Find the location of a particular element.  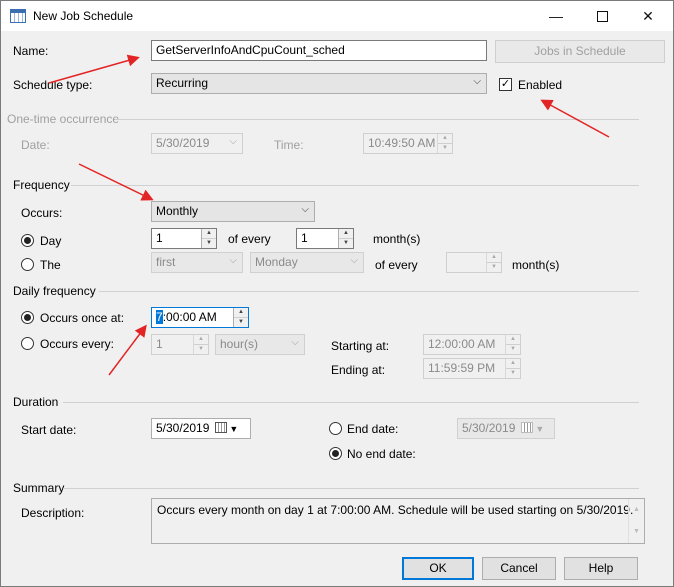

window-title: New Job Schedule is located at coordinates (83, 16).